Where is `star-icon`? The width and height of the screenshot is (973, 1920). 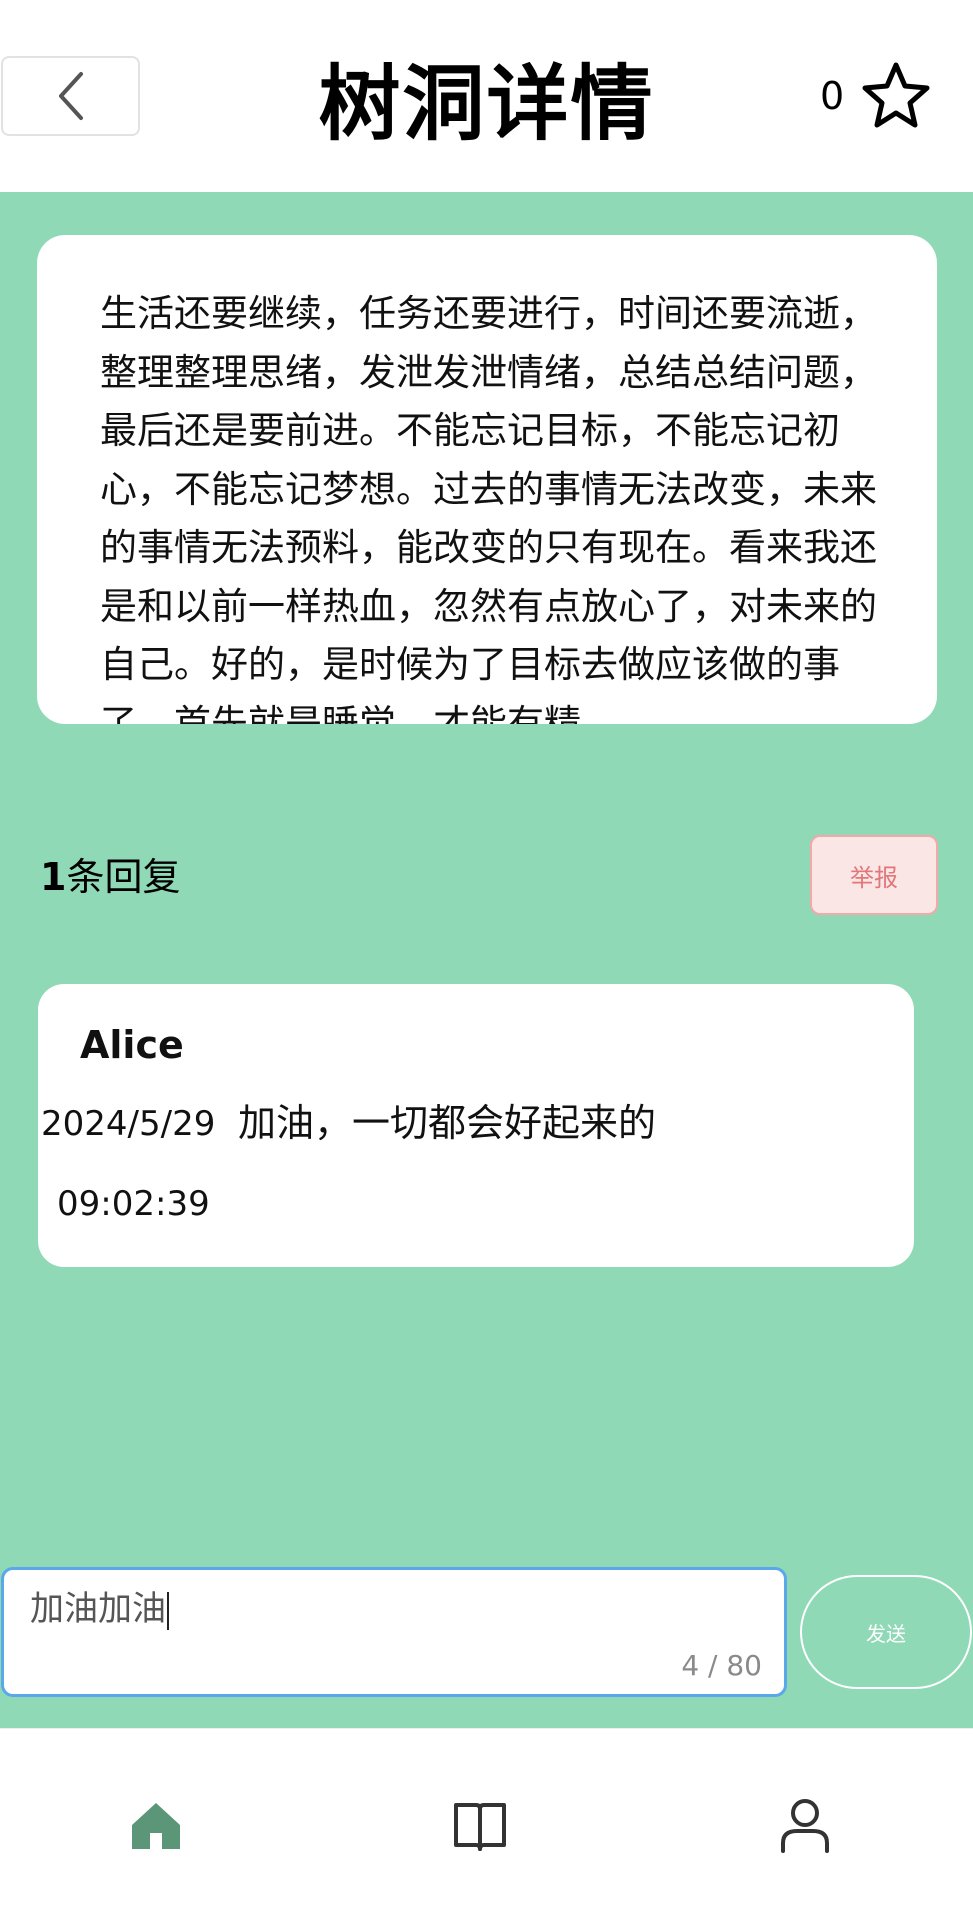 star-icon is located at coordinates (896, 95).